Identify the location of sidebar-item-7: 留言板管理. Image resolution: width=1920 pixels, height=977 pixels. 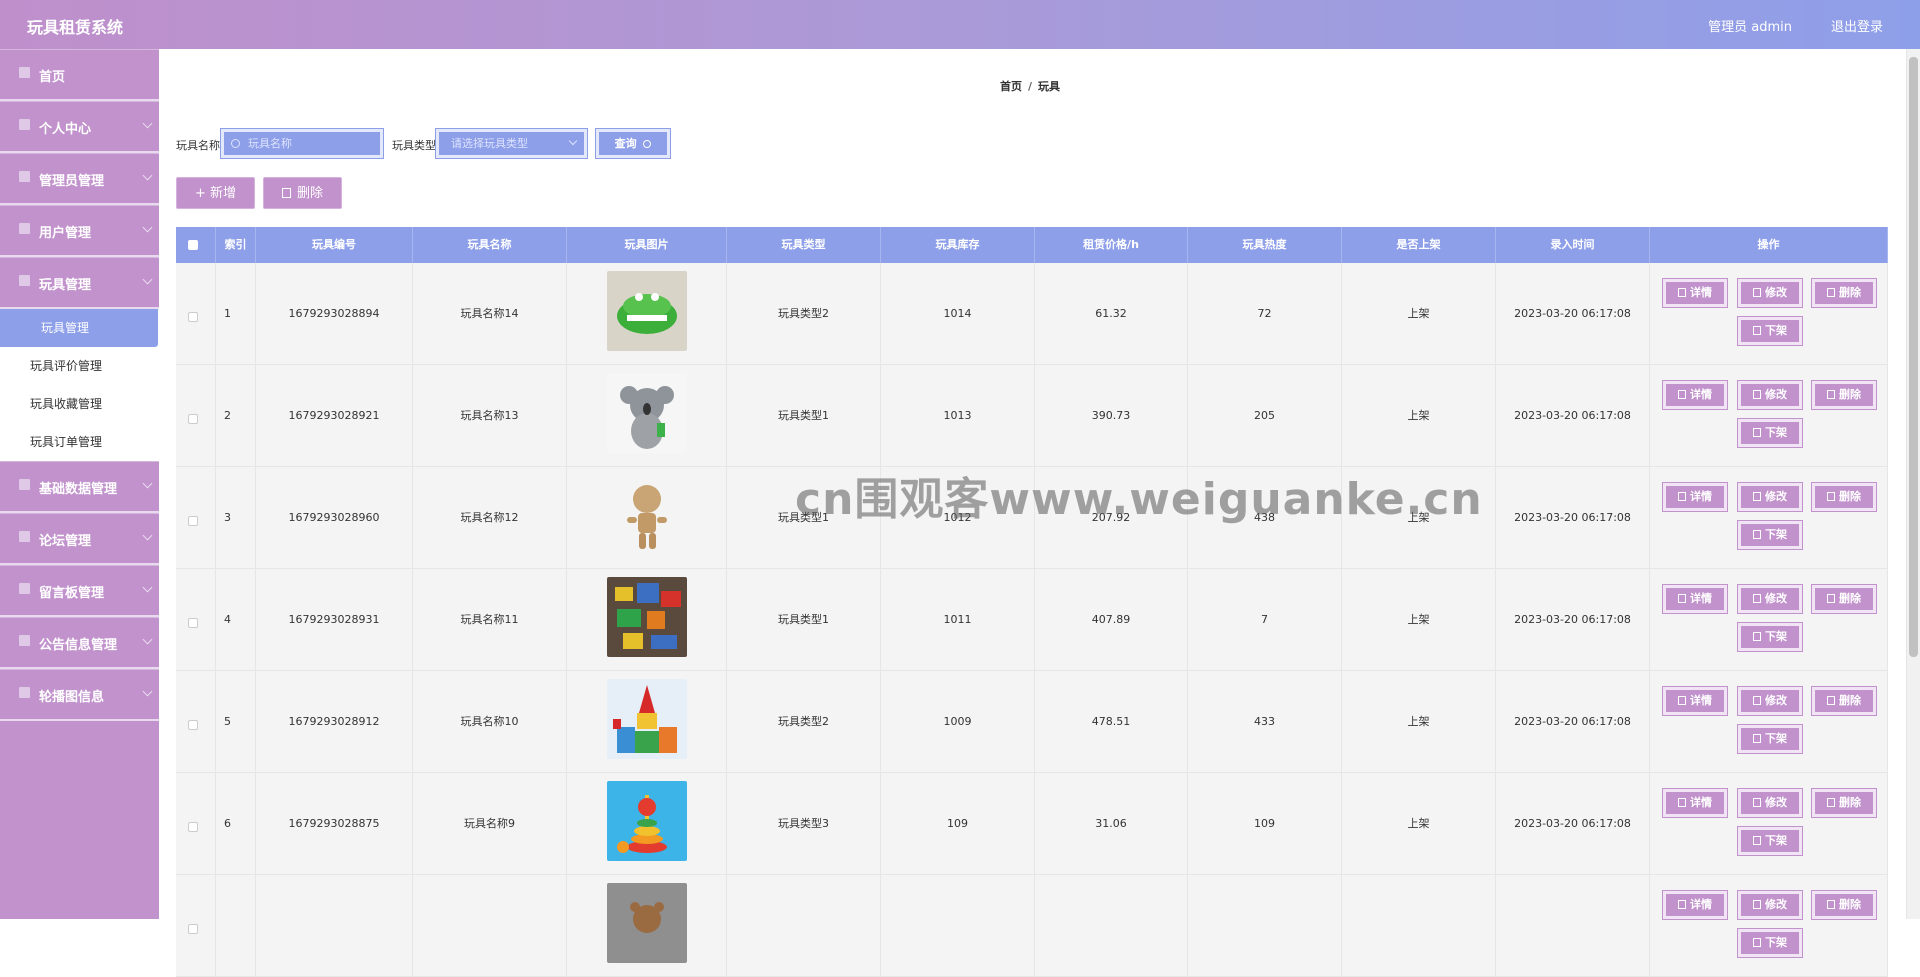
(79, 591).